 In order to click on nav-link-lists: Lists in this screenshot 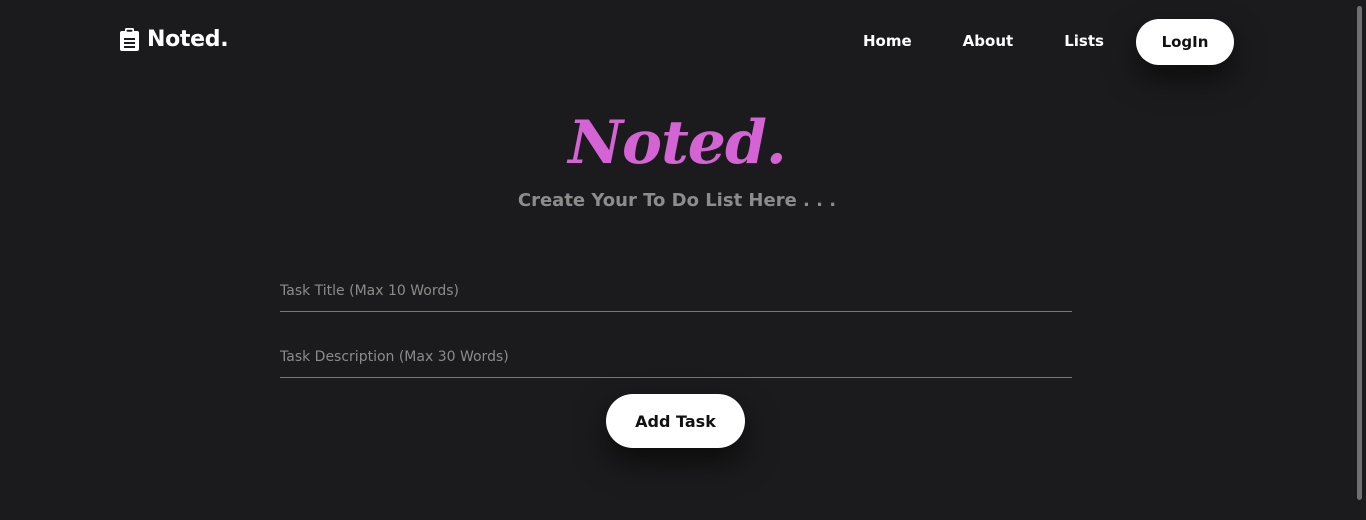, I will do `click(1084, 41)`.